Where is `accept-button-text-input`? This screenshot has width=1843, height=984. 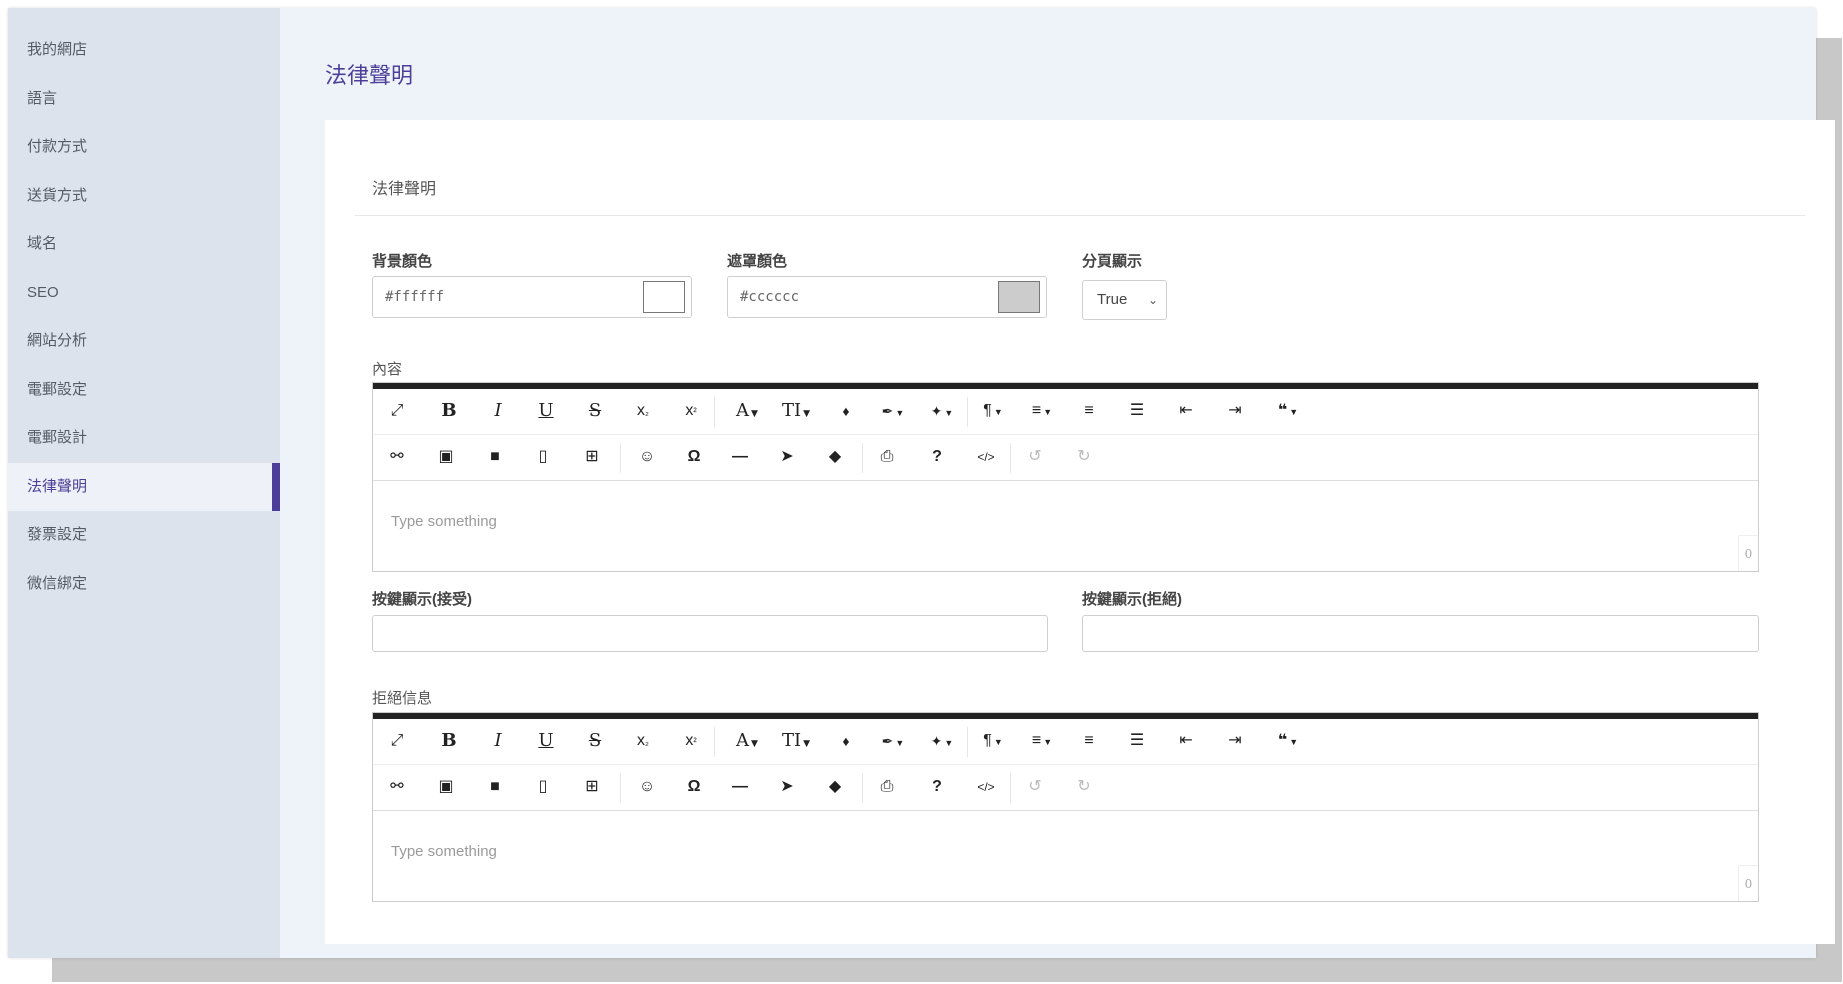 accept-button-text-input is located at coordinates (710, 633).